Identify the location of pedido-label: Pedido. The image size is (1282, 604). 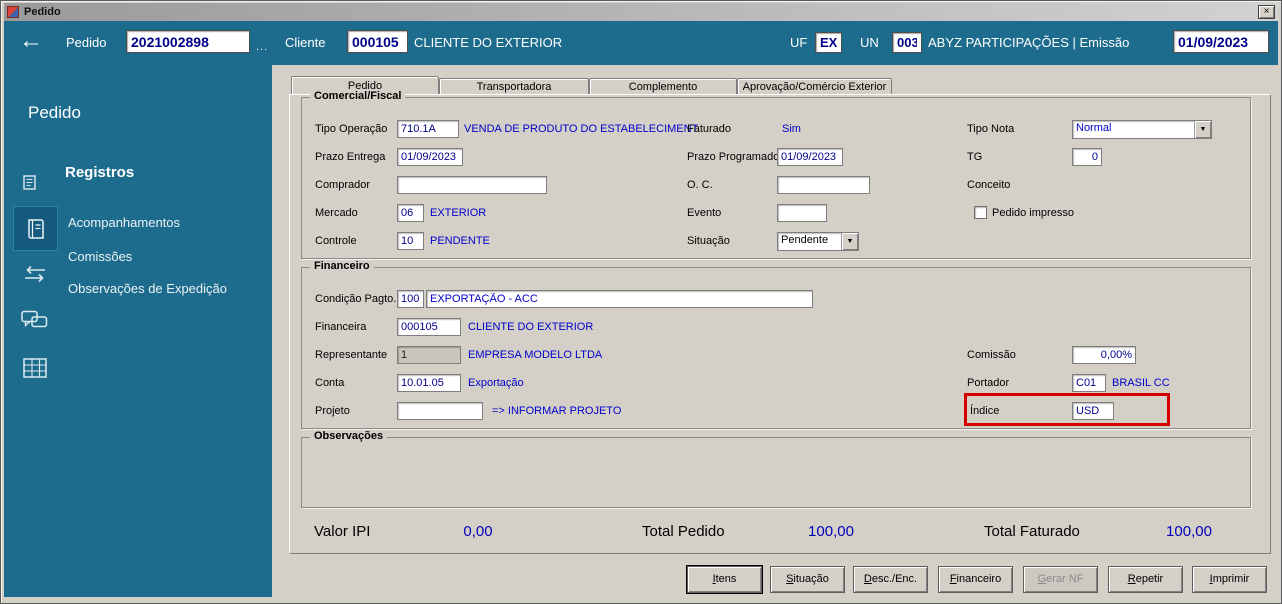
(86, 42).